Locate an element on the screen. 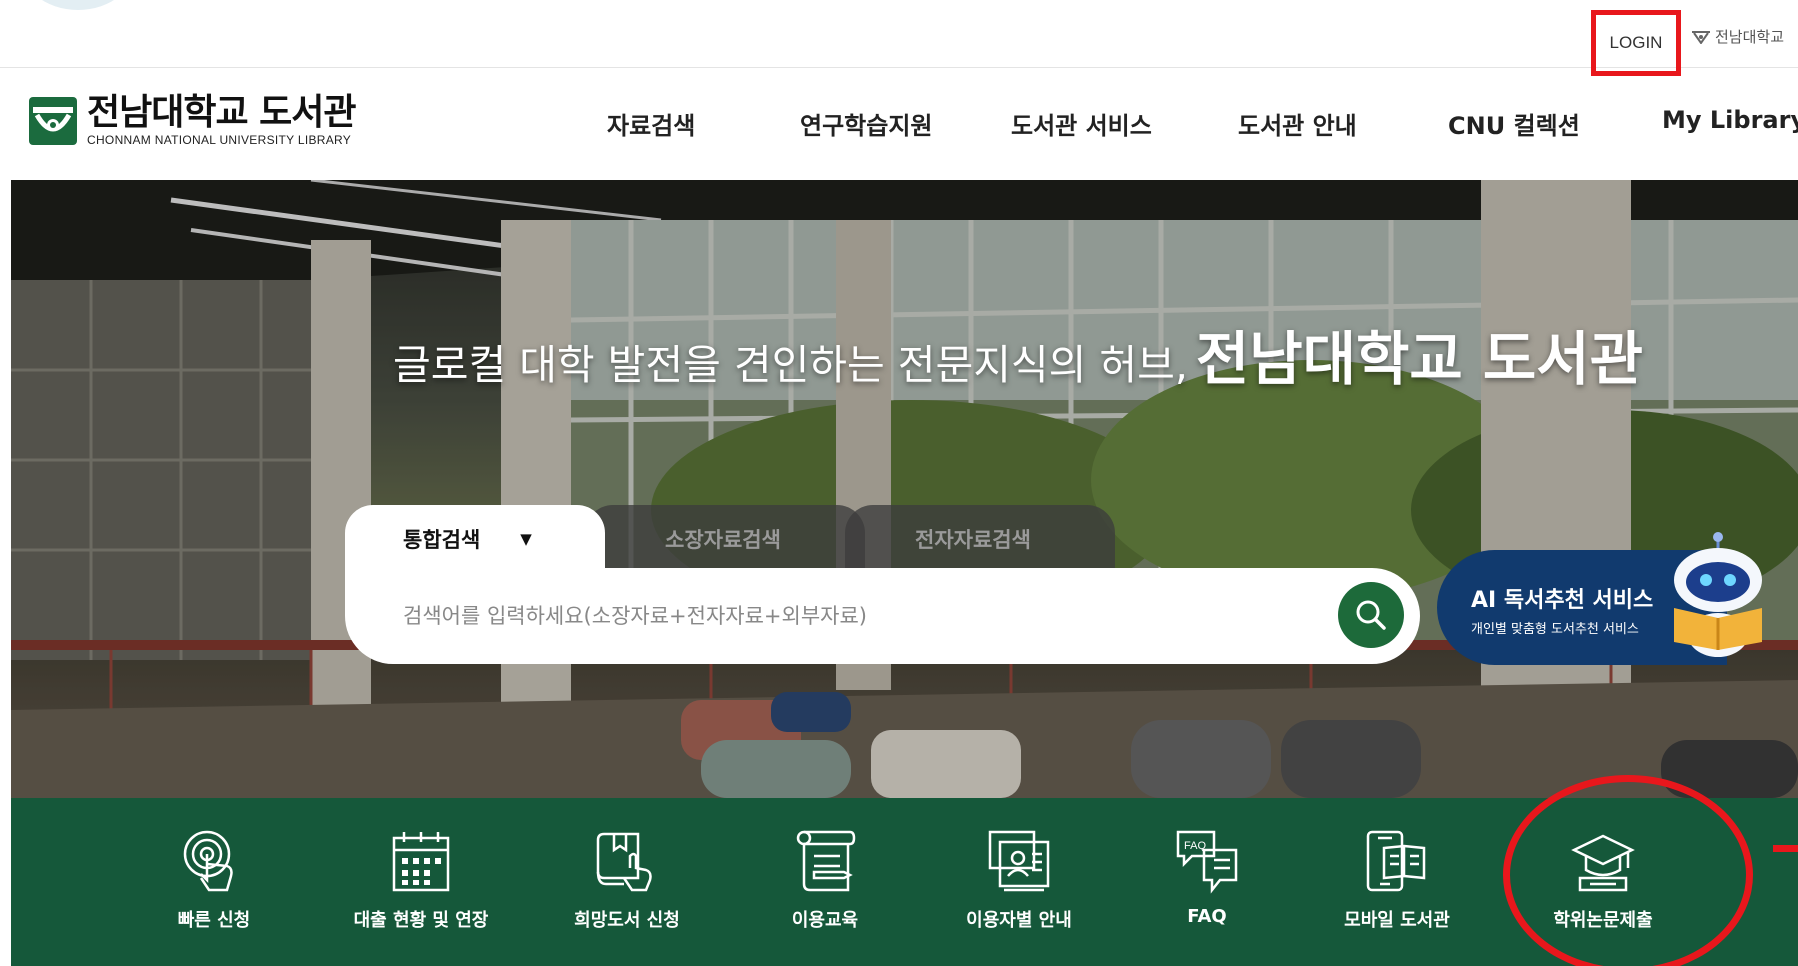  slogan-text: 글로컬 대학 발전을 견인하는 전문지식의 허브, is located at coordinates (790, 365).